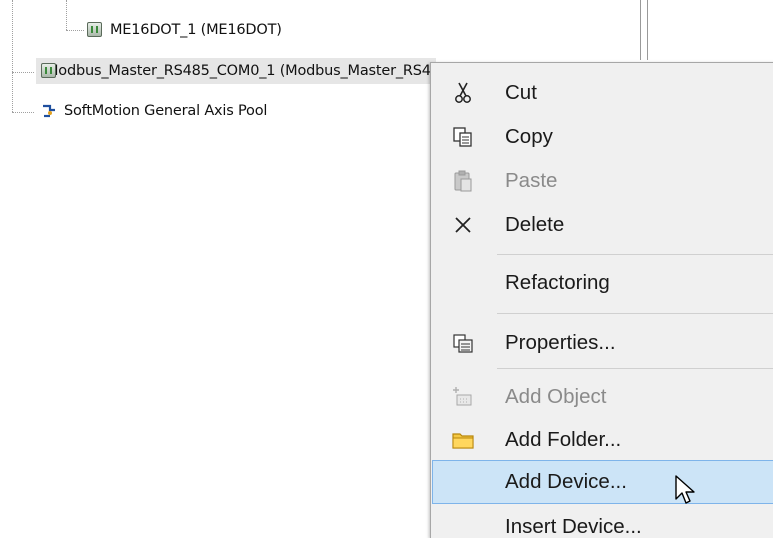 This screenshot has width=773, height=538. I want to click on scissors-icon, so click(463, 92).